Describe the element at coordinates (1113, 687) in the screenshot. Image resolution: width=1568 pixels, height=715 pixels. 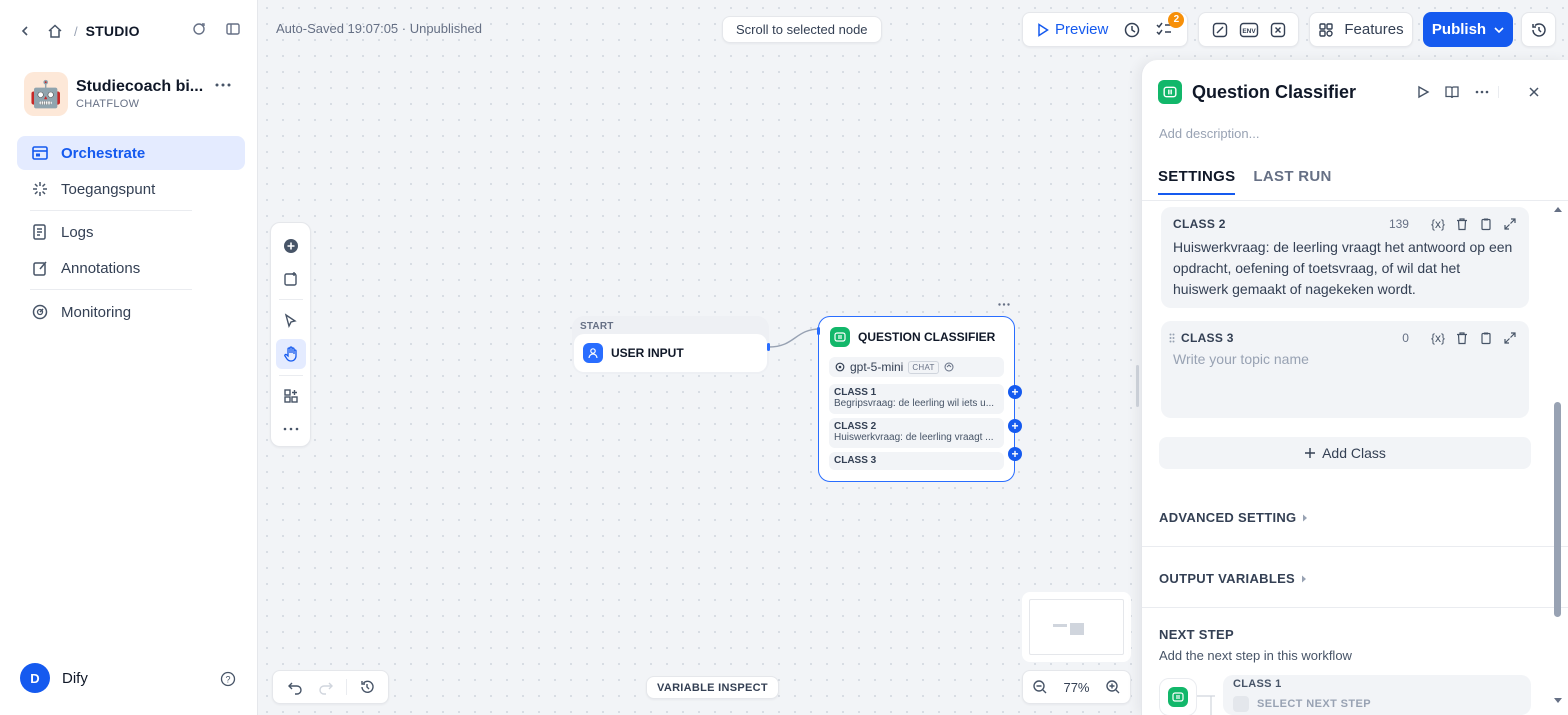
I see `zoom-in-icon` at that location.